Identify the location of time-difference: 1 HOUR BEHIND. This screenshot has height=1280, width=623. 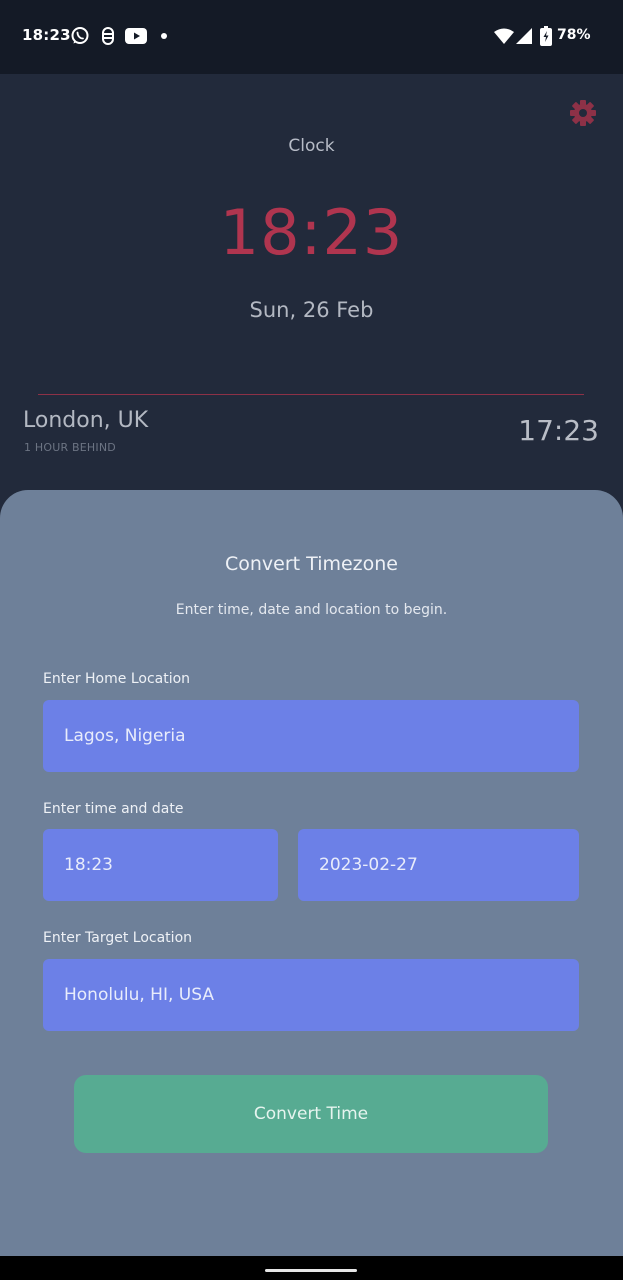
(70, 447).